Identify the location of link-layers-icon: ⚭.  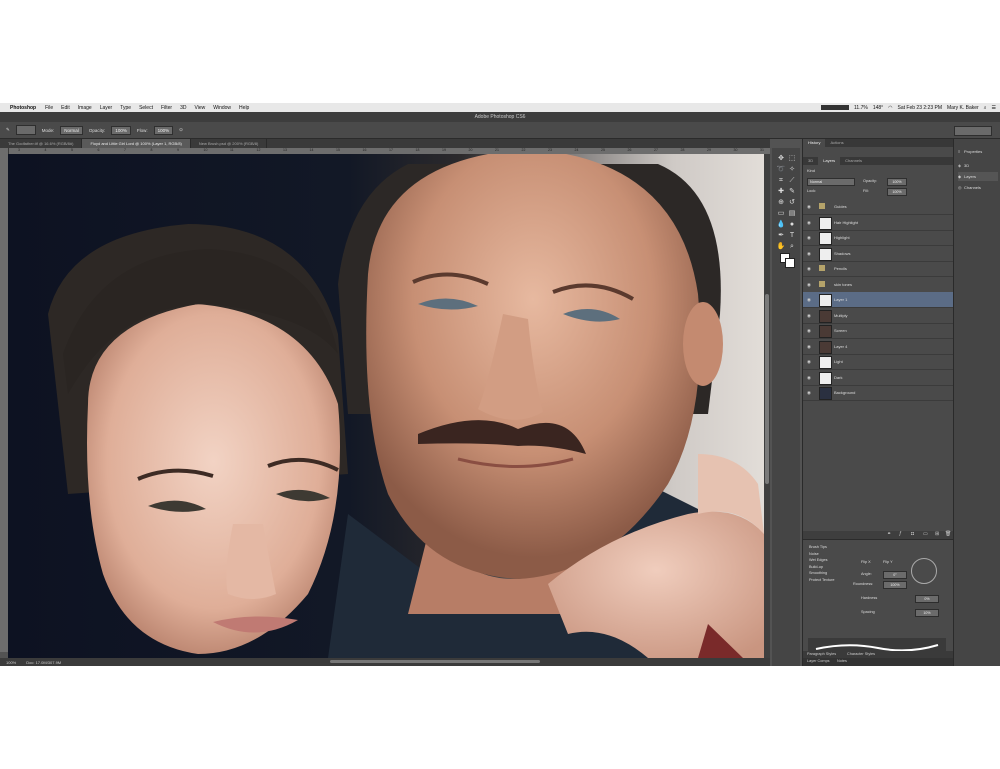
(889, 534).